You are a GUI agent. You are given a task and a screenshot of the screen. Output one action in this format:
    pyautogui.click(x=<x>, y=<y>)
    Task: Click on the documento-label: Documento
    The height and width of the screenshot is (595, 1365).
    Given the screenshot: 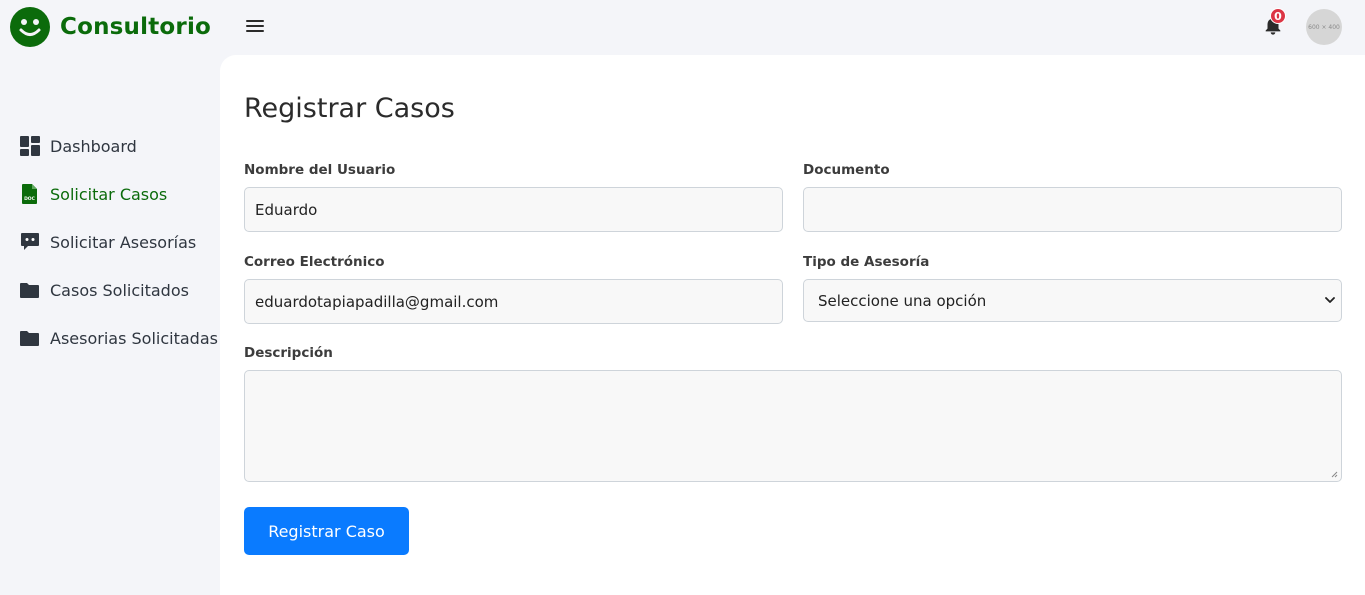 What is the action you would take?
    pyautogui.click(x=846, y=170)
    